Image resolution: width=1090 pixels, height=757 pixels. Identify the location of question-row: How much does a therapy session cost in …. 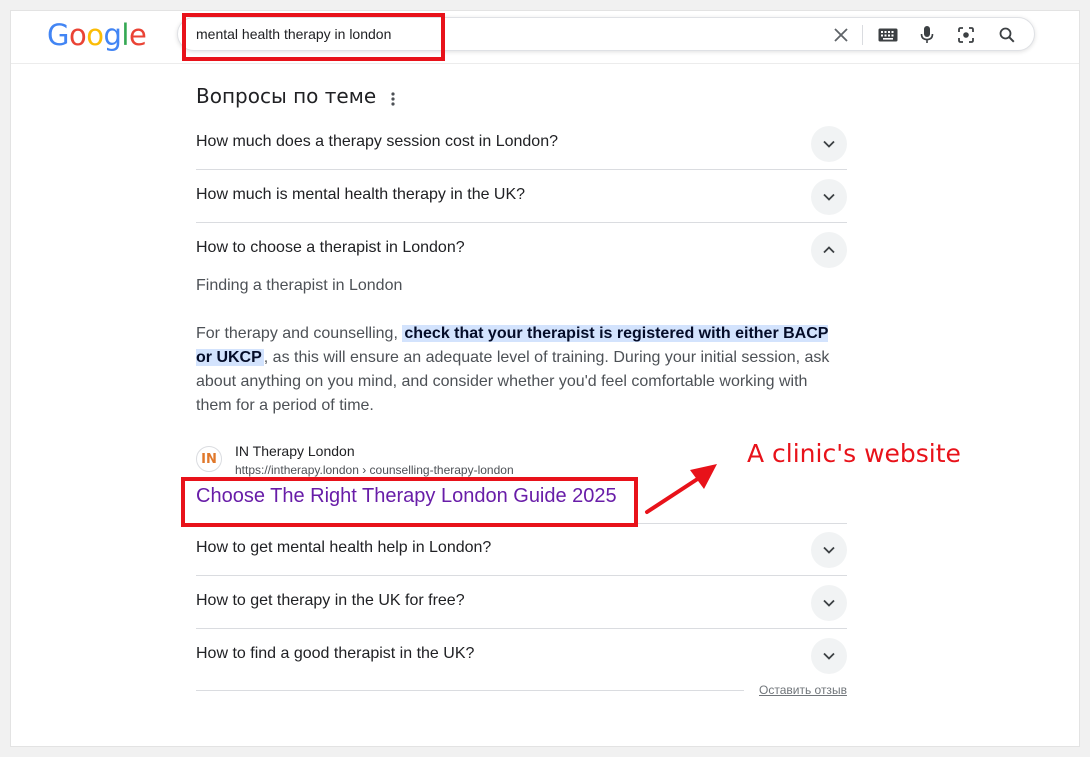
(521, 144).